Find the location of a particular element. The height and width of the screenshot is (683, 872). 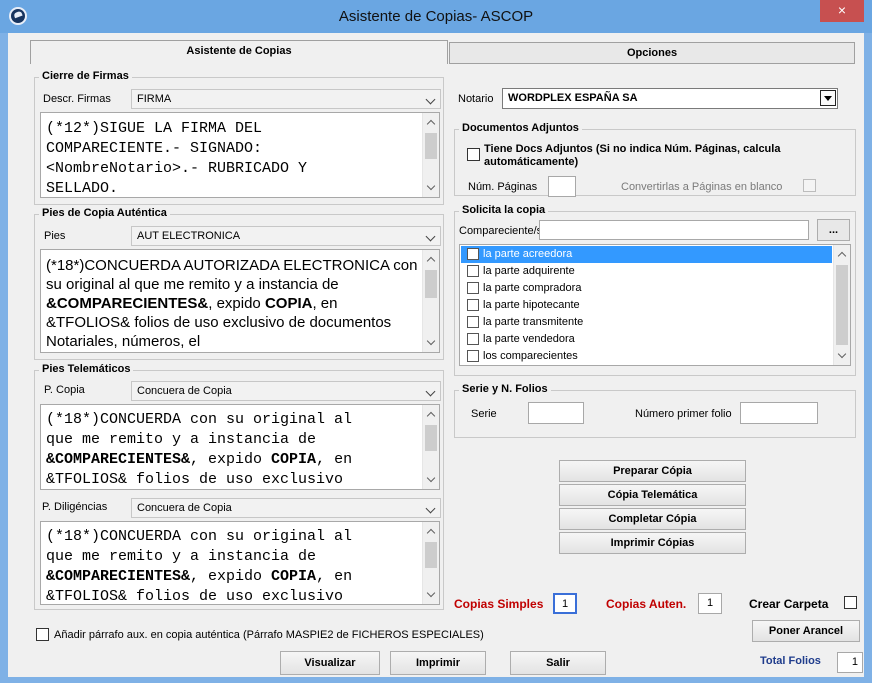

crear-carpeta-checkbox is located at coordinates (850, 602).